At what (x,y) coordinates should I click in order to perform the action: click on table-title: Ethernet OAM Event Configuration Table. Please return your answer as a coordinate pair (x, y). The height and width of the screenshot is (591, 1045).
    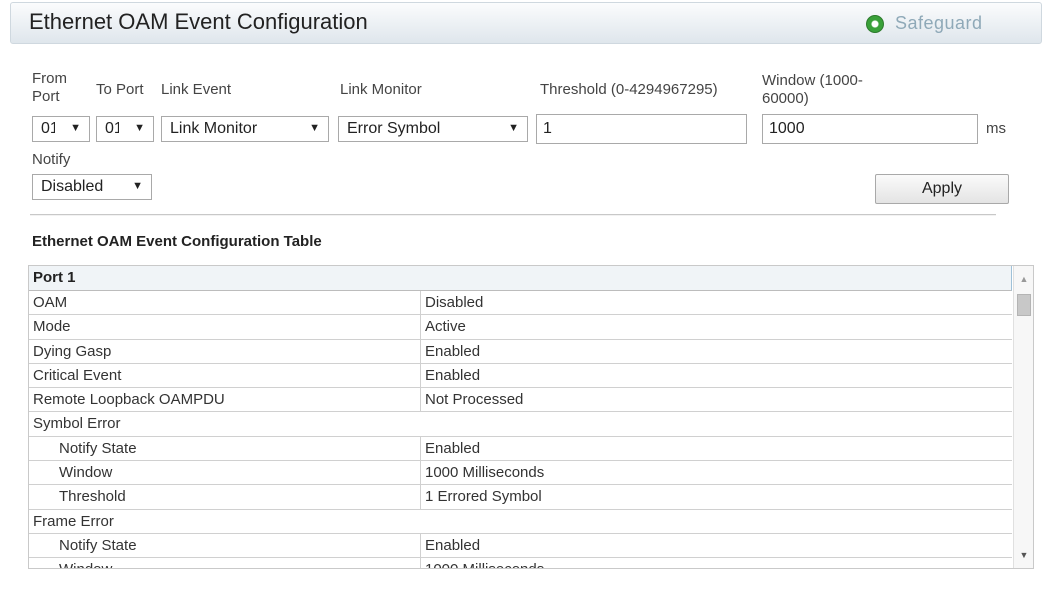
    Looking at the image, I should click on (177, 241).